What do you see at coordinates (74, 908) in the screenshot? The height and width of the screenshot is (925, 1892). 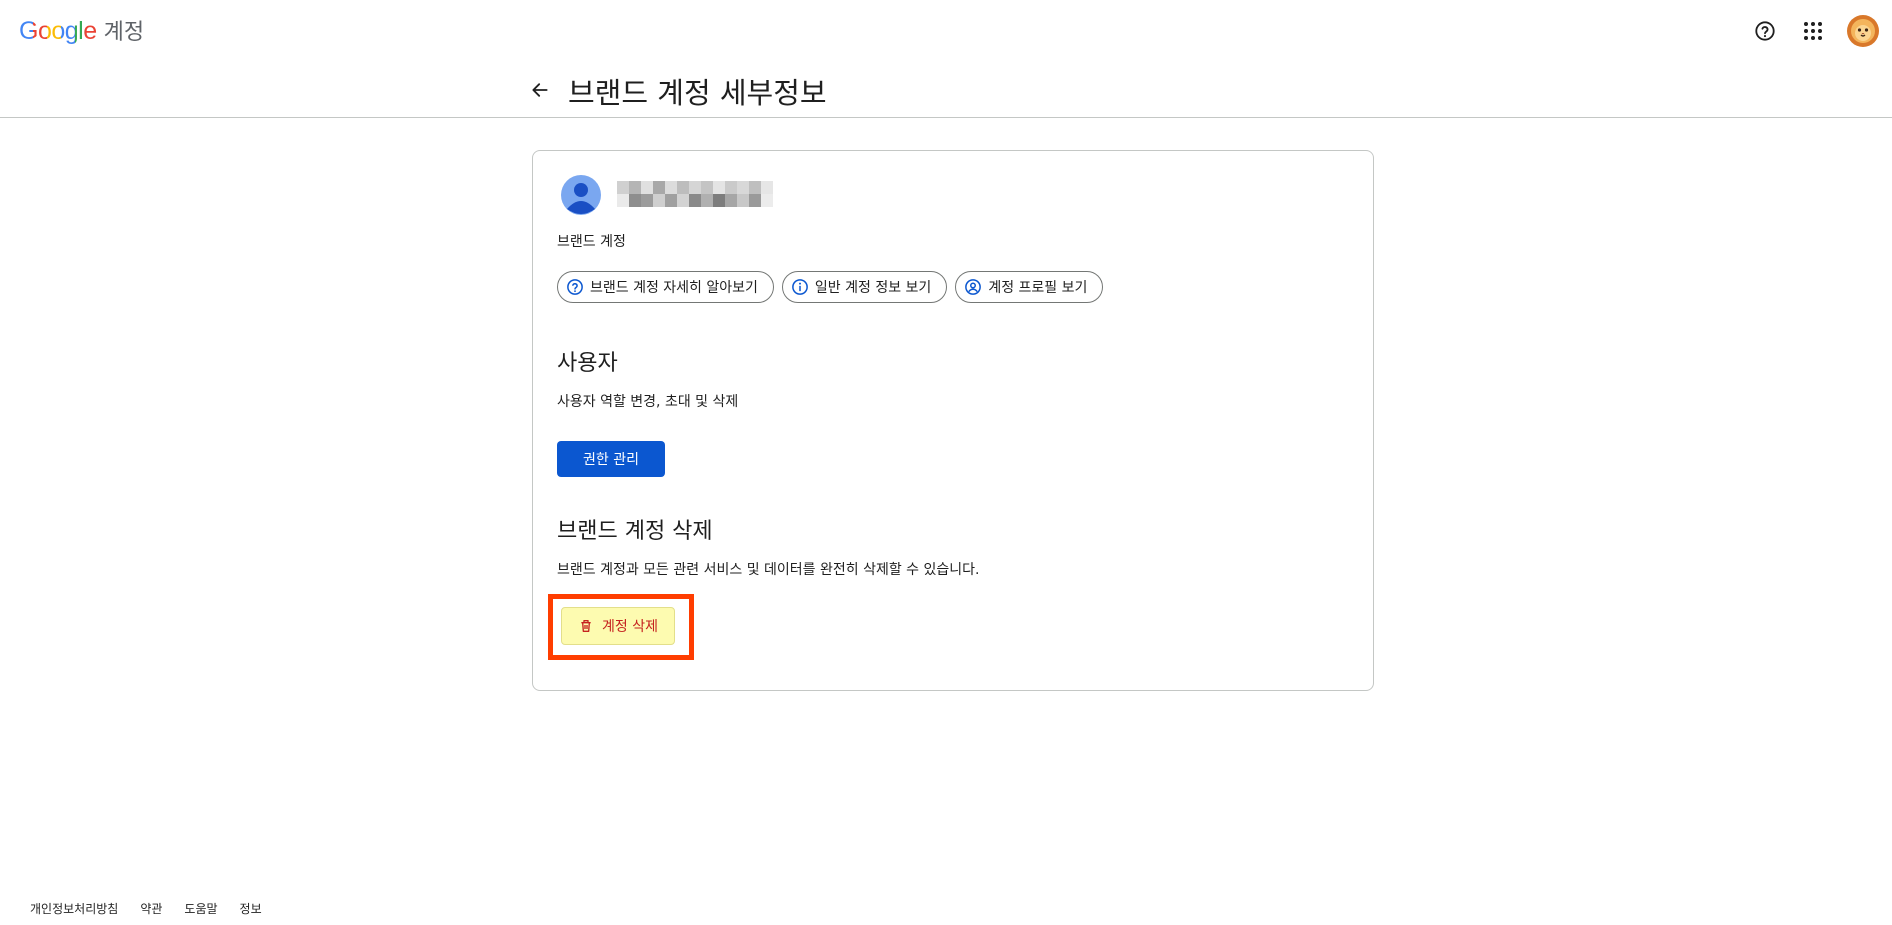 I see `footer-link-privacy: 개인정보처리방침` at bounding box center [74, 908].